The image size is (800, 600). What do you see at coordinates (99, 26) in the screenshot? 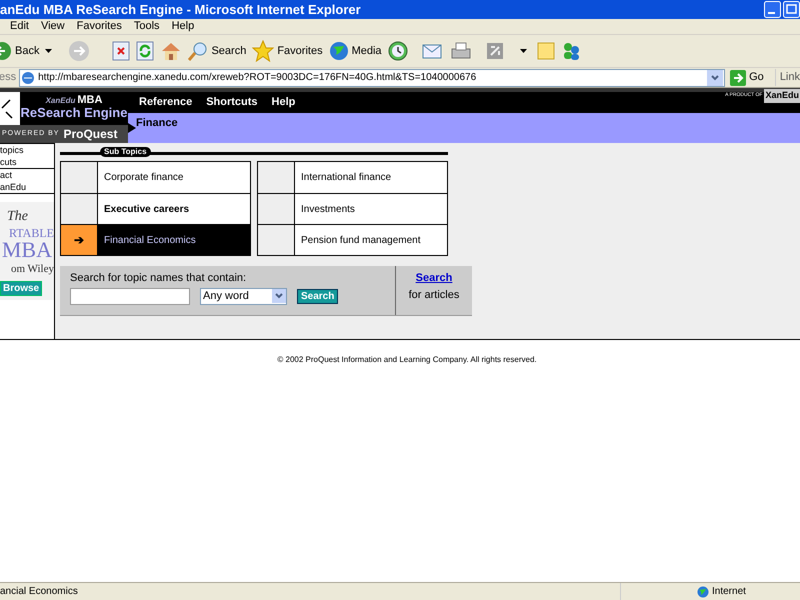
I see `menu-item: Favorites` at bounding box center [99, 26].